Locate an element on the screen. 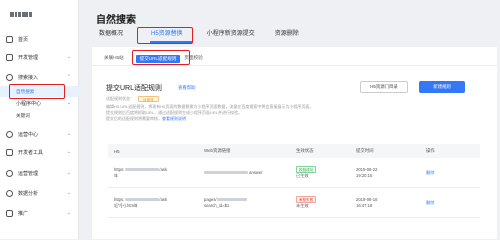  sidebar-item-devtools: 开发者工具 ⌄ is located at coordinates (39, 152).